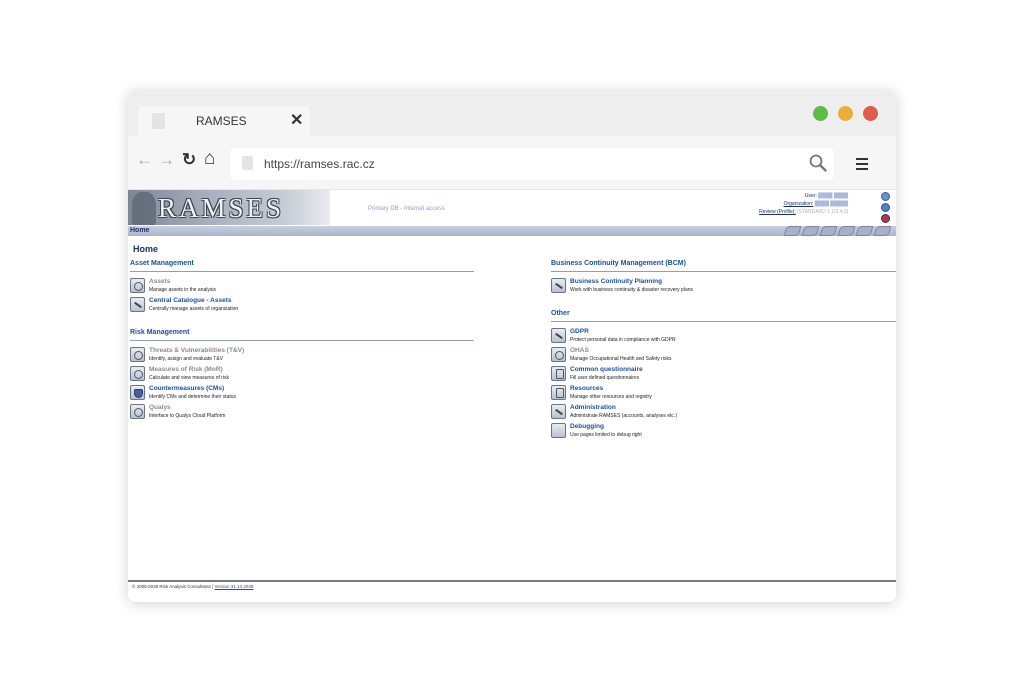 The height and width of the screenshot is (691, 1024). Describe the element at coordinates (862, 165) in the screenshot. I see `menu-icon` at that location.